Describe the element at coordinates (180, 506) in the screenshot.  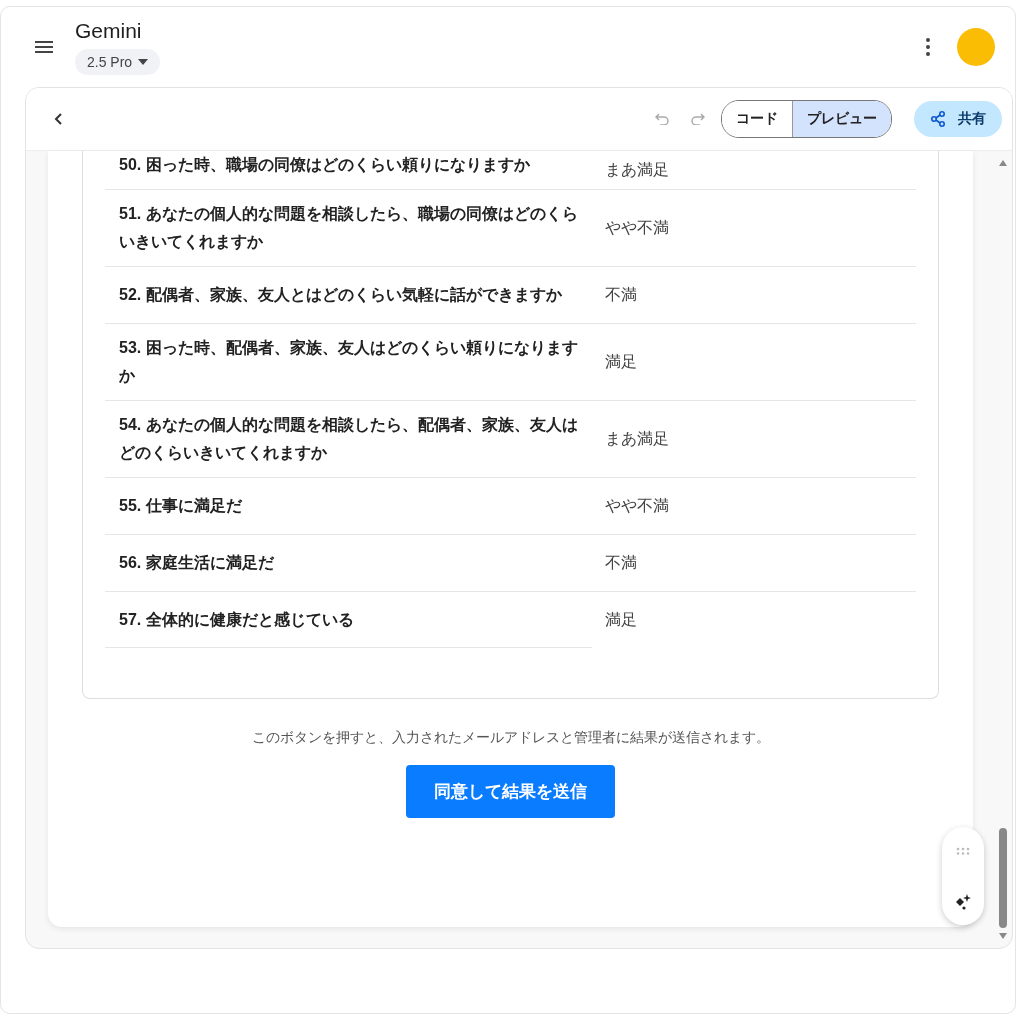
I see `question-cell-text: 55. 仕事に満足だ` at that location.